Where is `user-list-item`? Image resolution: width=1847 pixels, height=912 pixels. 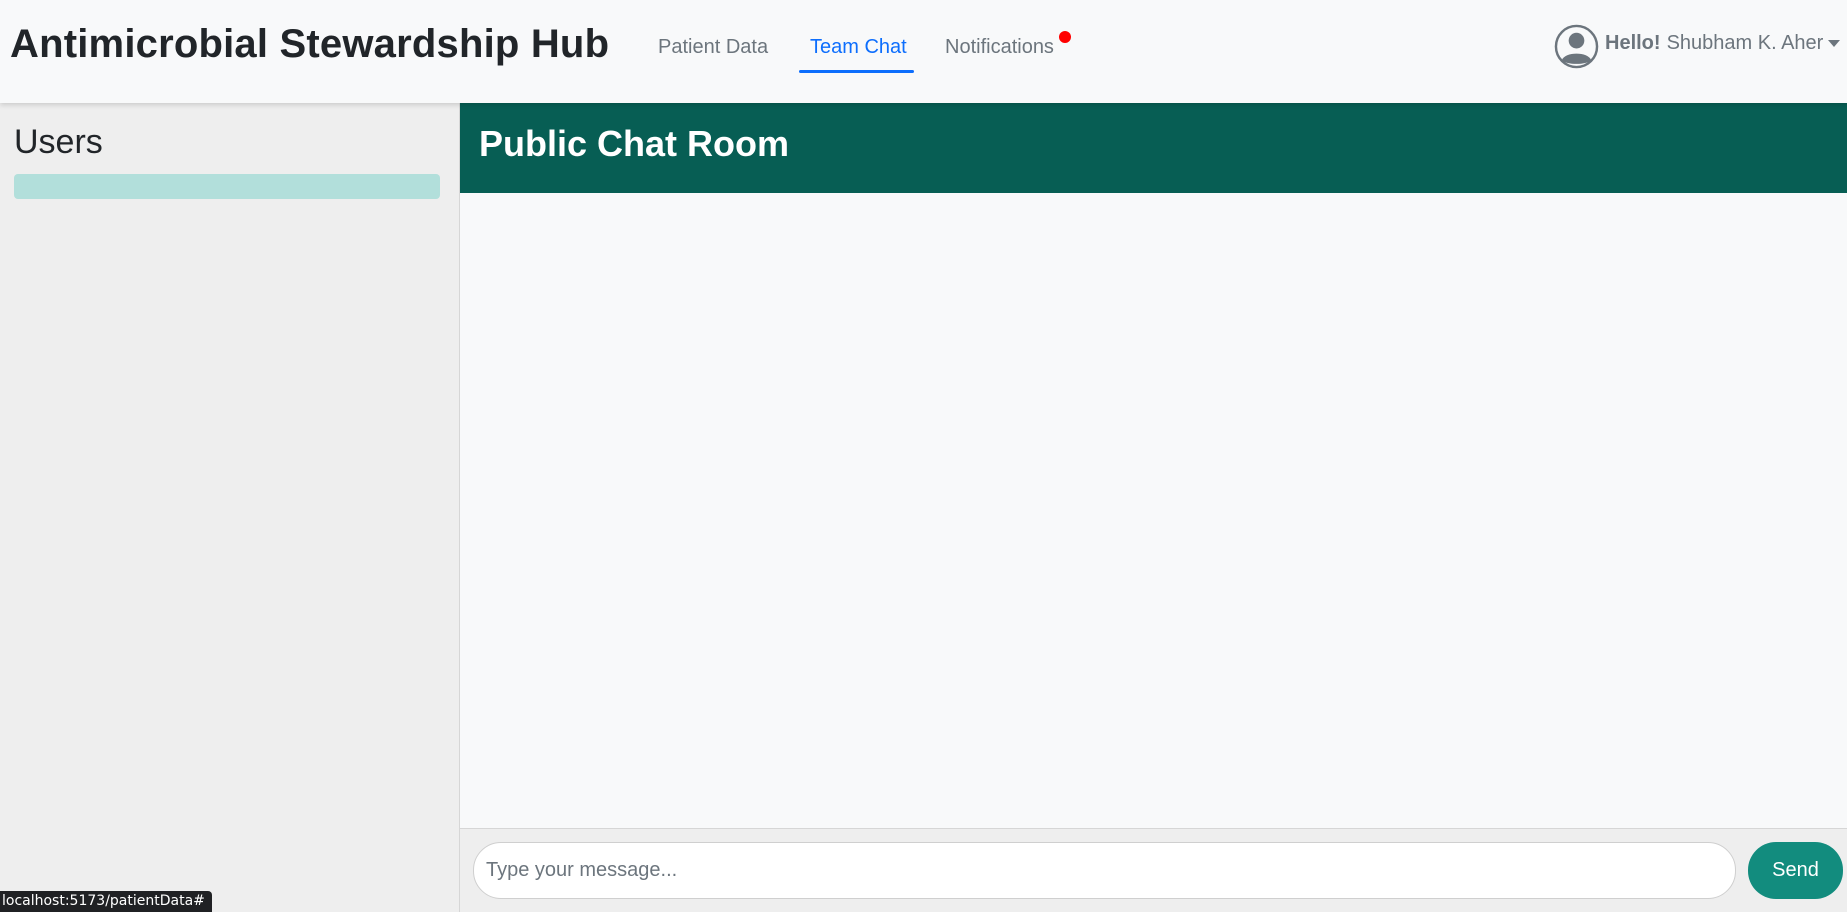 user-list-item is located at coordinates (227, 186).